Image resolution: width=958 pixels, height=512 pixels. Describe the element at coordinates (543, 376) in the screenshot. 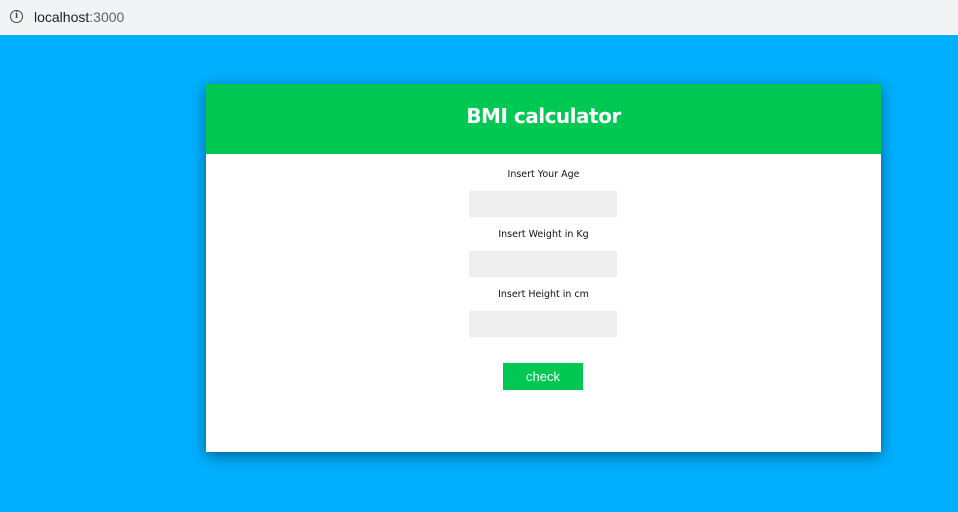

I see `check-button: check` at that location.